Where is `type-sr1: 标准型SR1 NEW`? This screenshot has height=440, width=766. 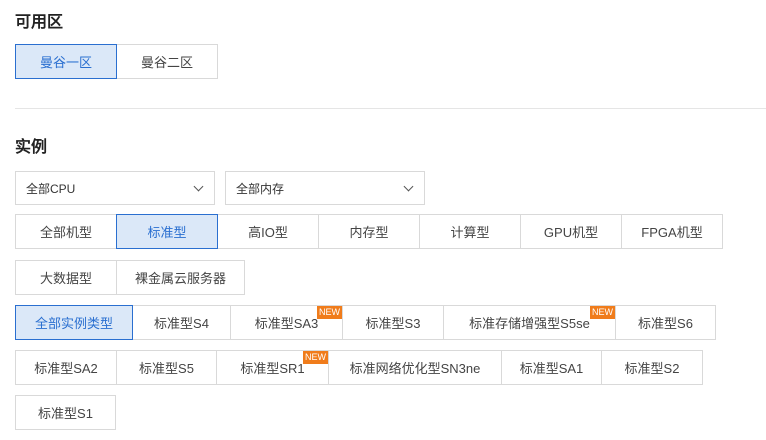
type-sr1: 标准型SR1 NEW is located at coordinates (272, 367).